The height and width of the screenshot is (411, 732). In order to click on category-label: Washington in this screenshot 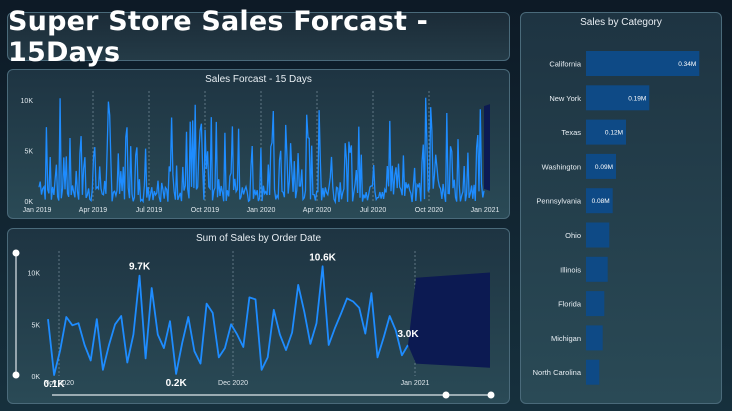, I will do `click(561, 166)`.